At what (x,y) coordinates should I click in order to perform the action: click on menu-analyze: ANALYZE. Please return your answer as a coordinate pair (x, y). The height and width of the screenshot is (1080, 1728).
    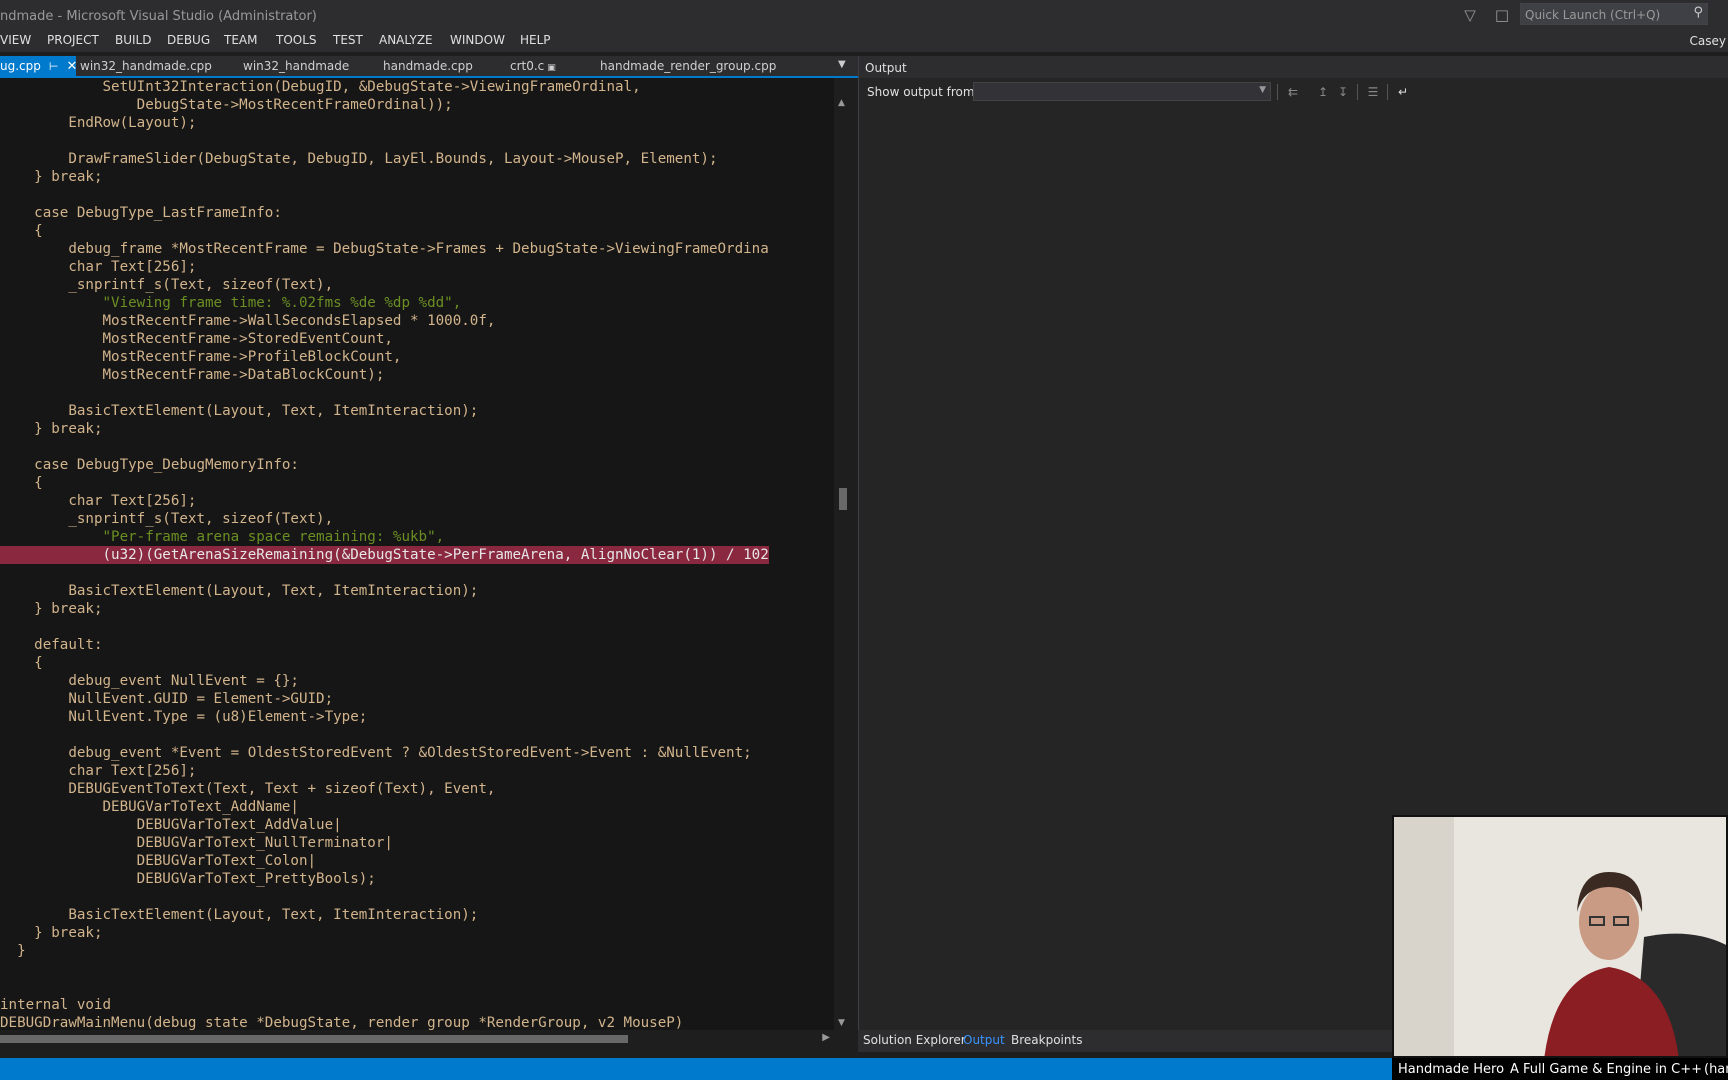
    Looking at the image, I should click on (406, 40).